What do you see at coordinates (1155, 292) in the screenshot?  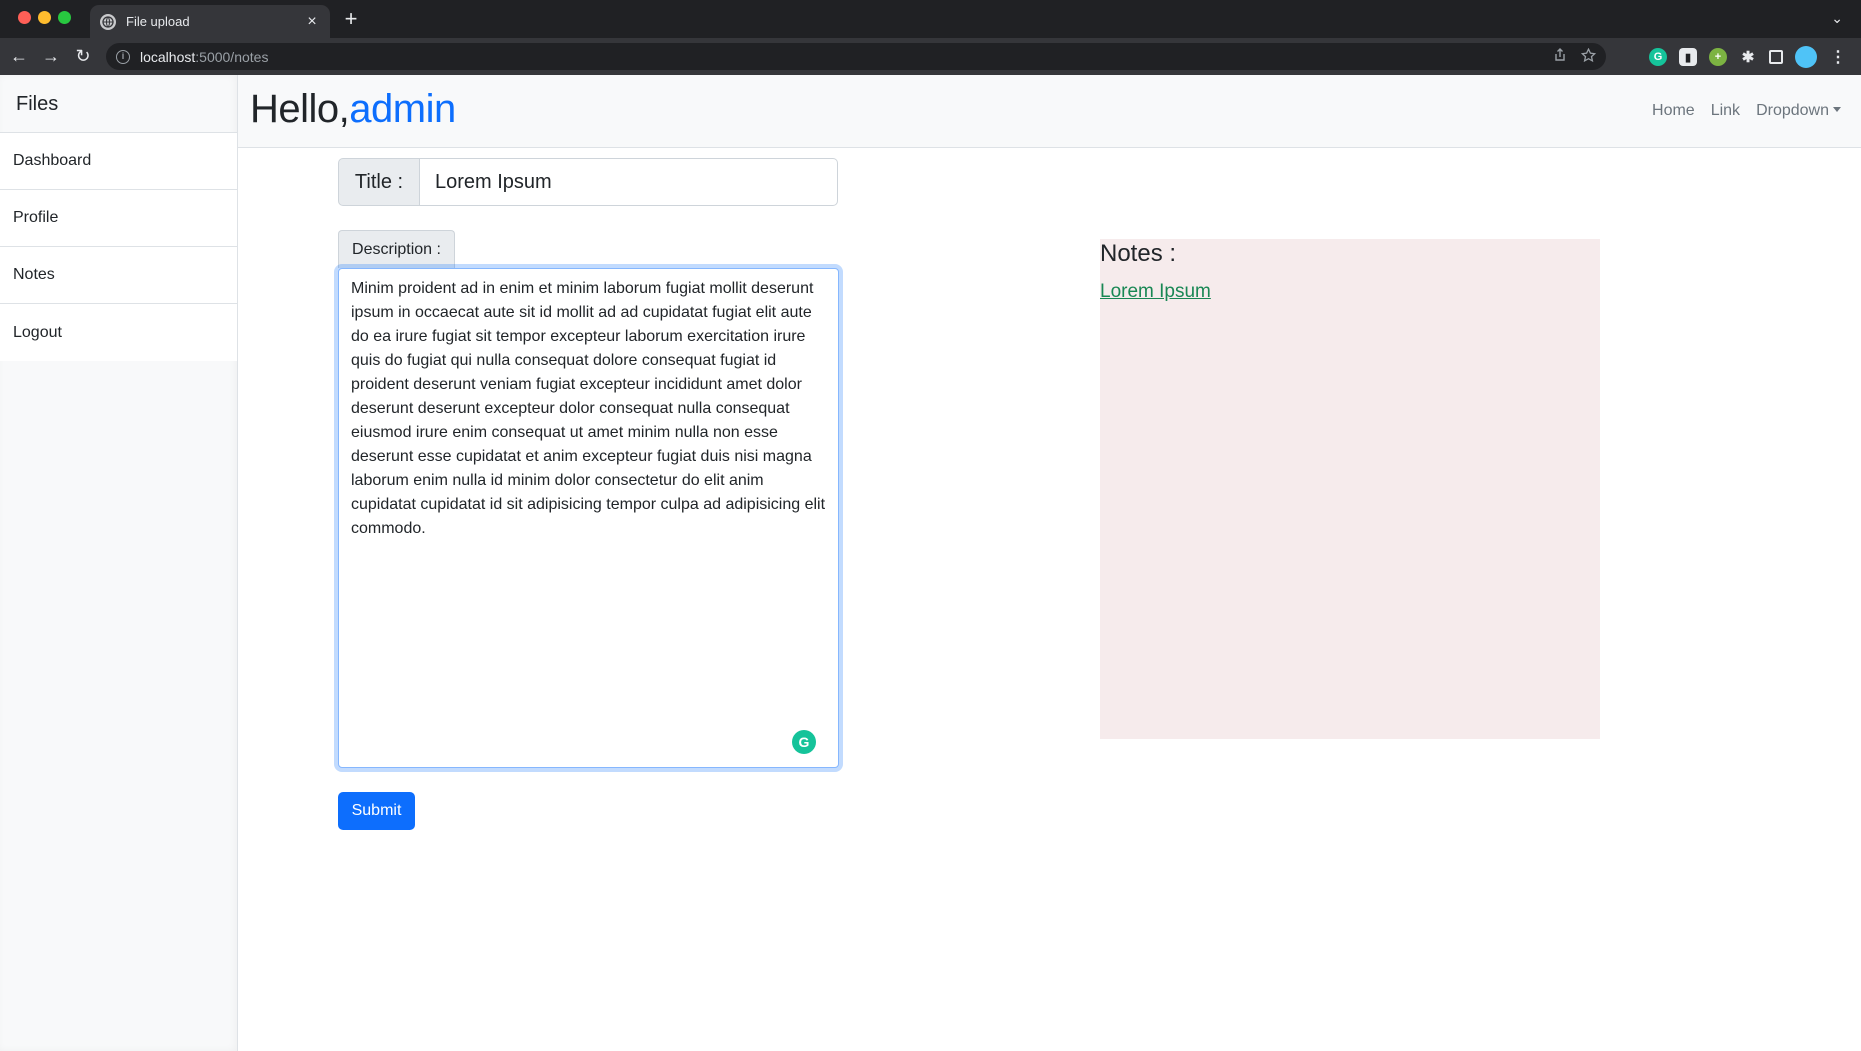 I see `note-link: Lorem Ipsum` at bounding box center [1155, 292].